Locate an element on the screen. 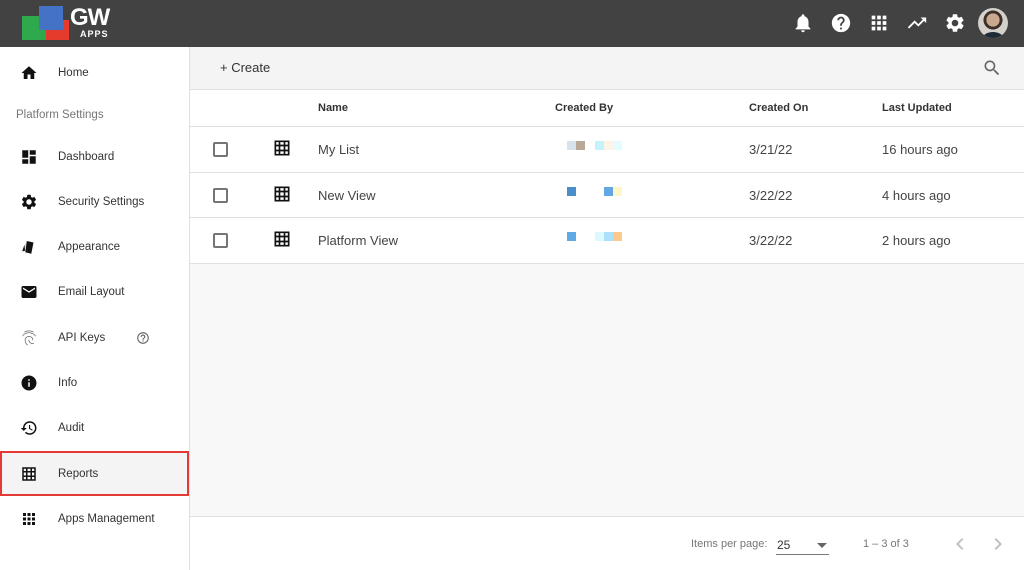 The width and height of the screenshot is (1024, 570). sidebar-item-reports: Reports is located at coordinates (94, 473).